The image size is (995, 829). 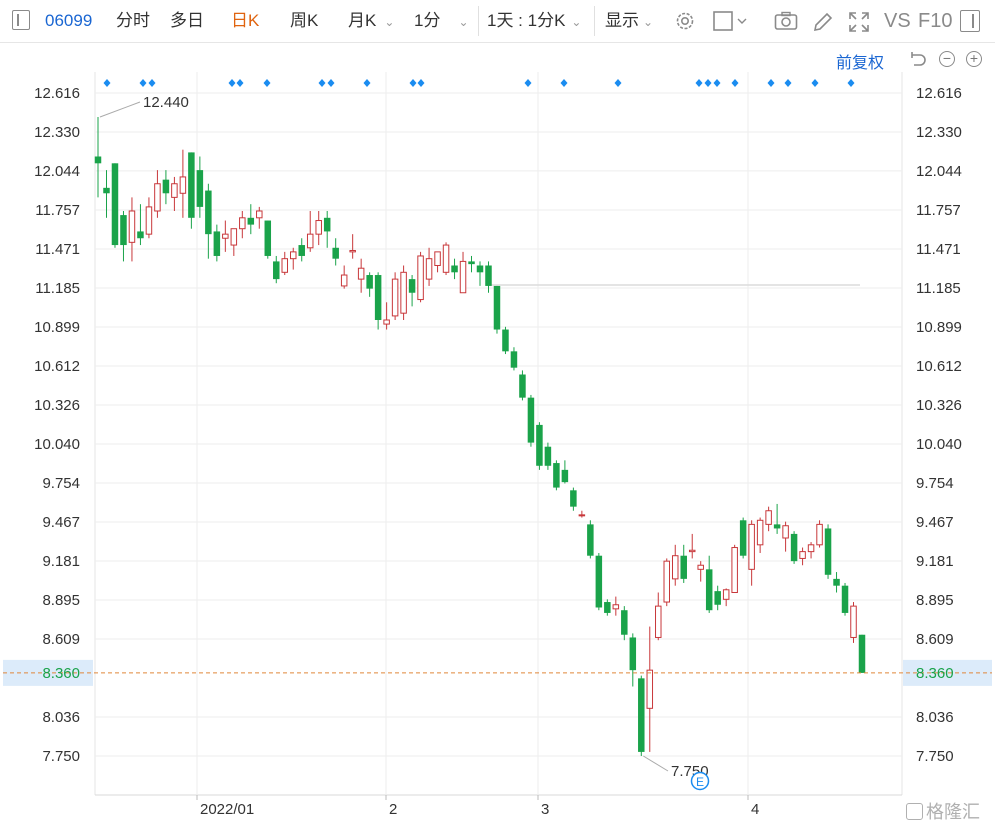 What do you see at coordinates (859, 23) in the screenshot?
I see `expand-icon` at bounding box center [859, 23].